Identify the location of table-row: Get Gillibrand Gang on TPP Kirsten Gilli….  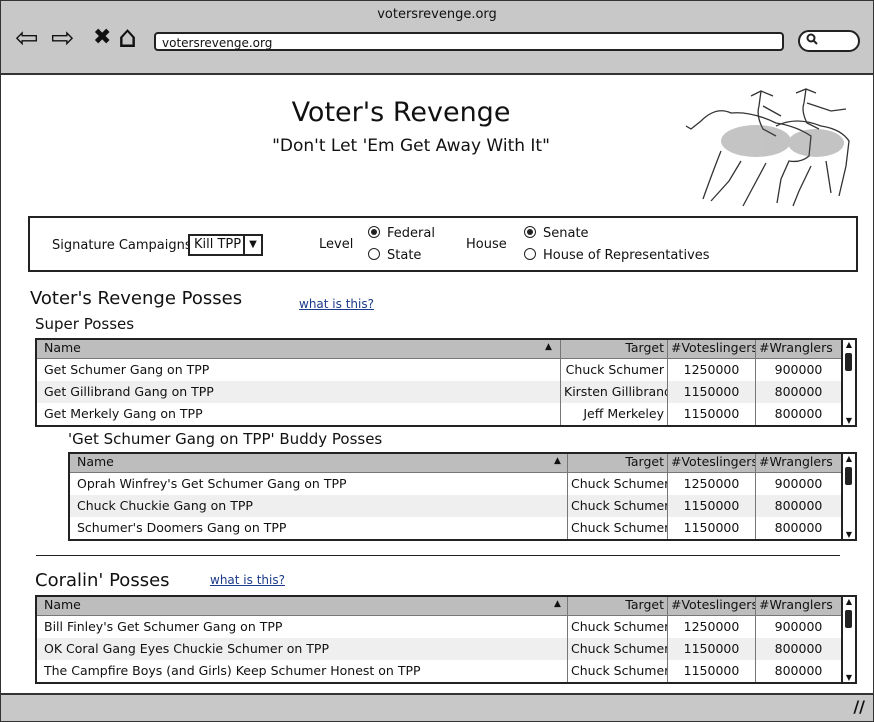
(439, 392).